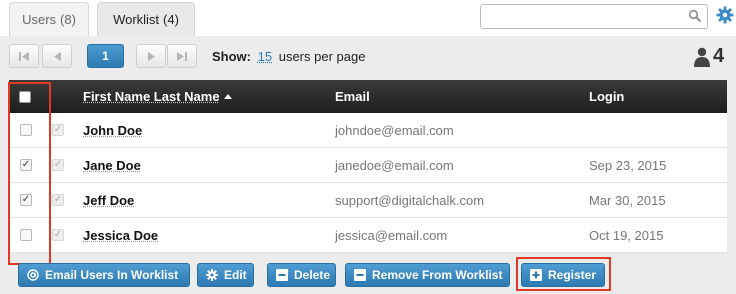  I want to click on tab-bar: Users (8) Worklist (4), so click(368, 18).